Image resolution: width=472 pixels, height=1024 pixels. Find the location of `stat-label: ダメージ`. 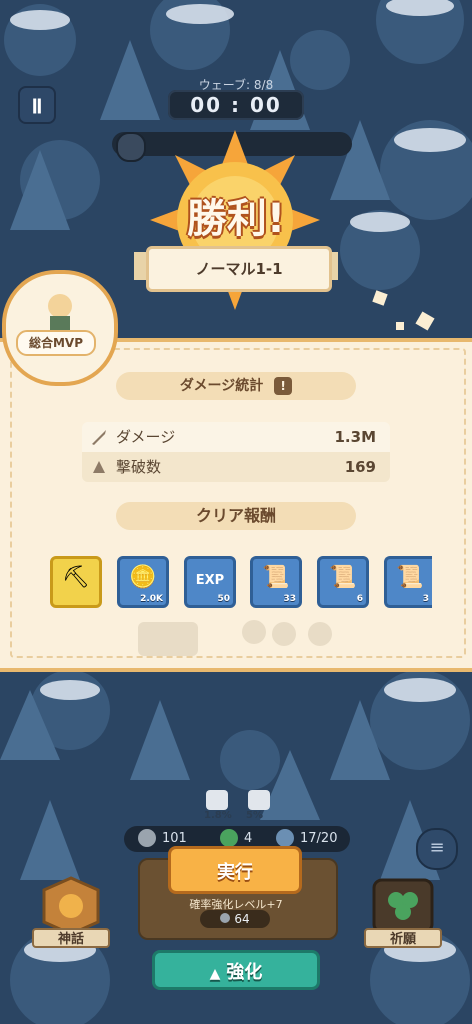

stat-label: ダメージ is located at coordinates (146, 437).